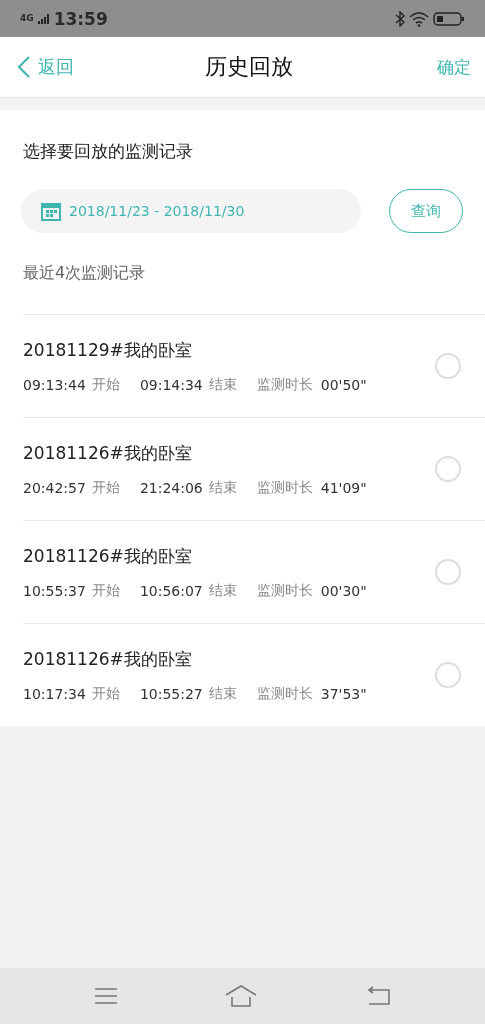 The image size is (485, 1024). What do you see at coordinates (171, 487) in the screenshot?
I see `end-time: 21:24:06` at bounding box center [171, 487].